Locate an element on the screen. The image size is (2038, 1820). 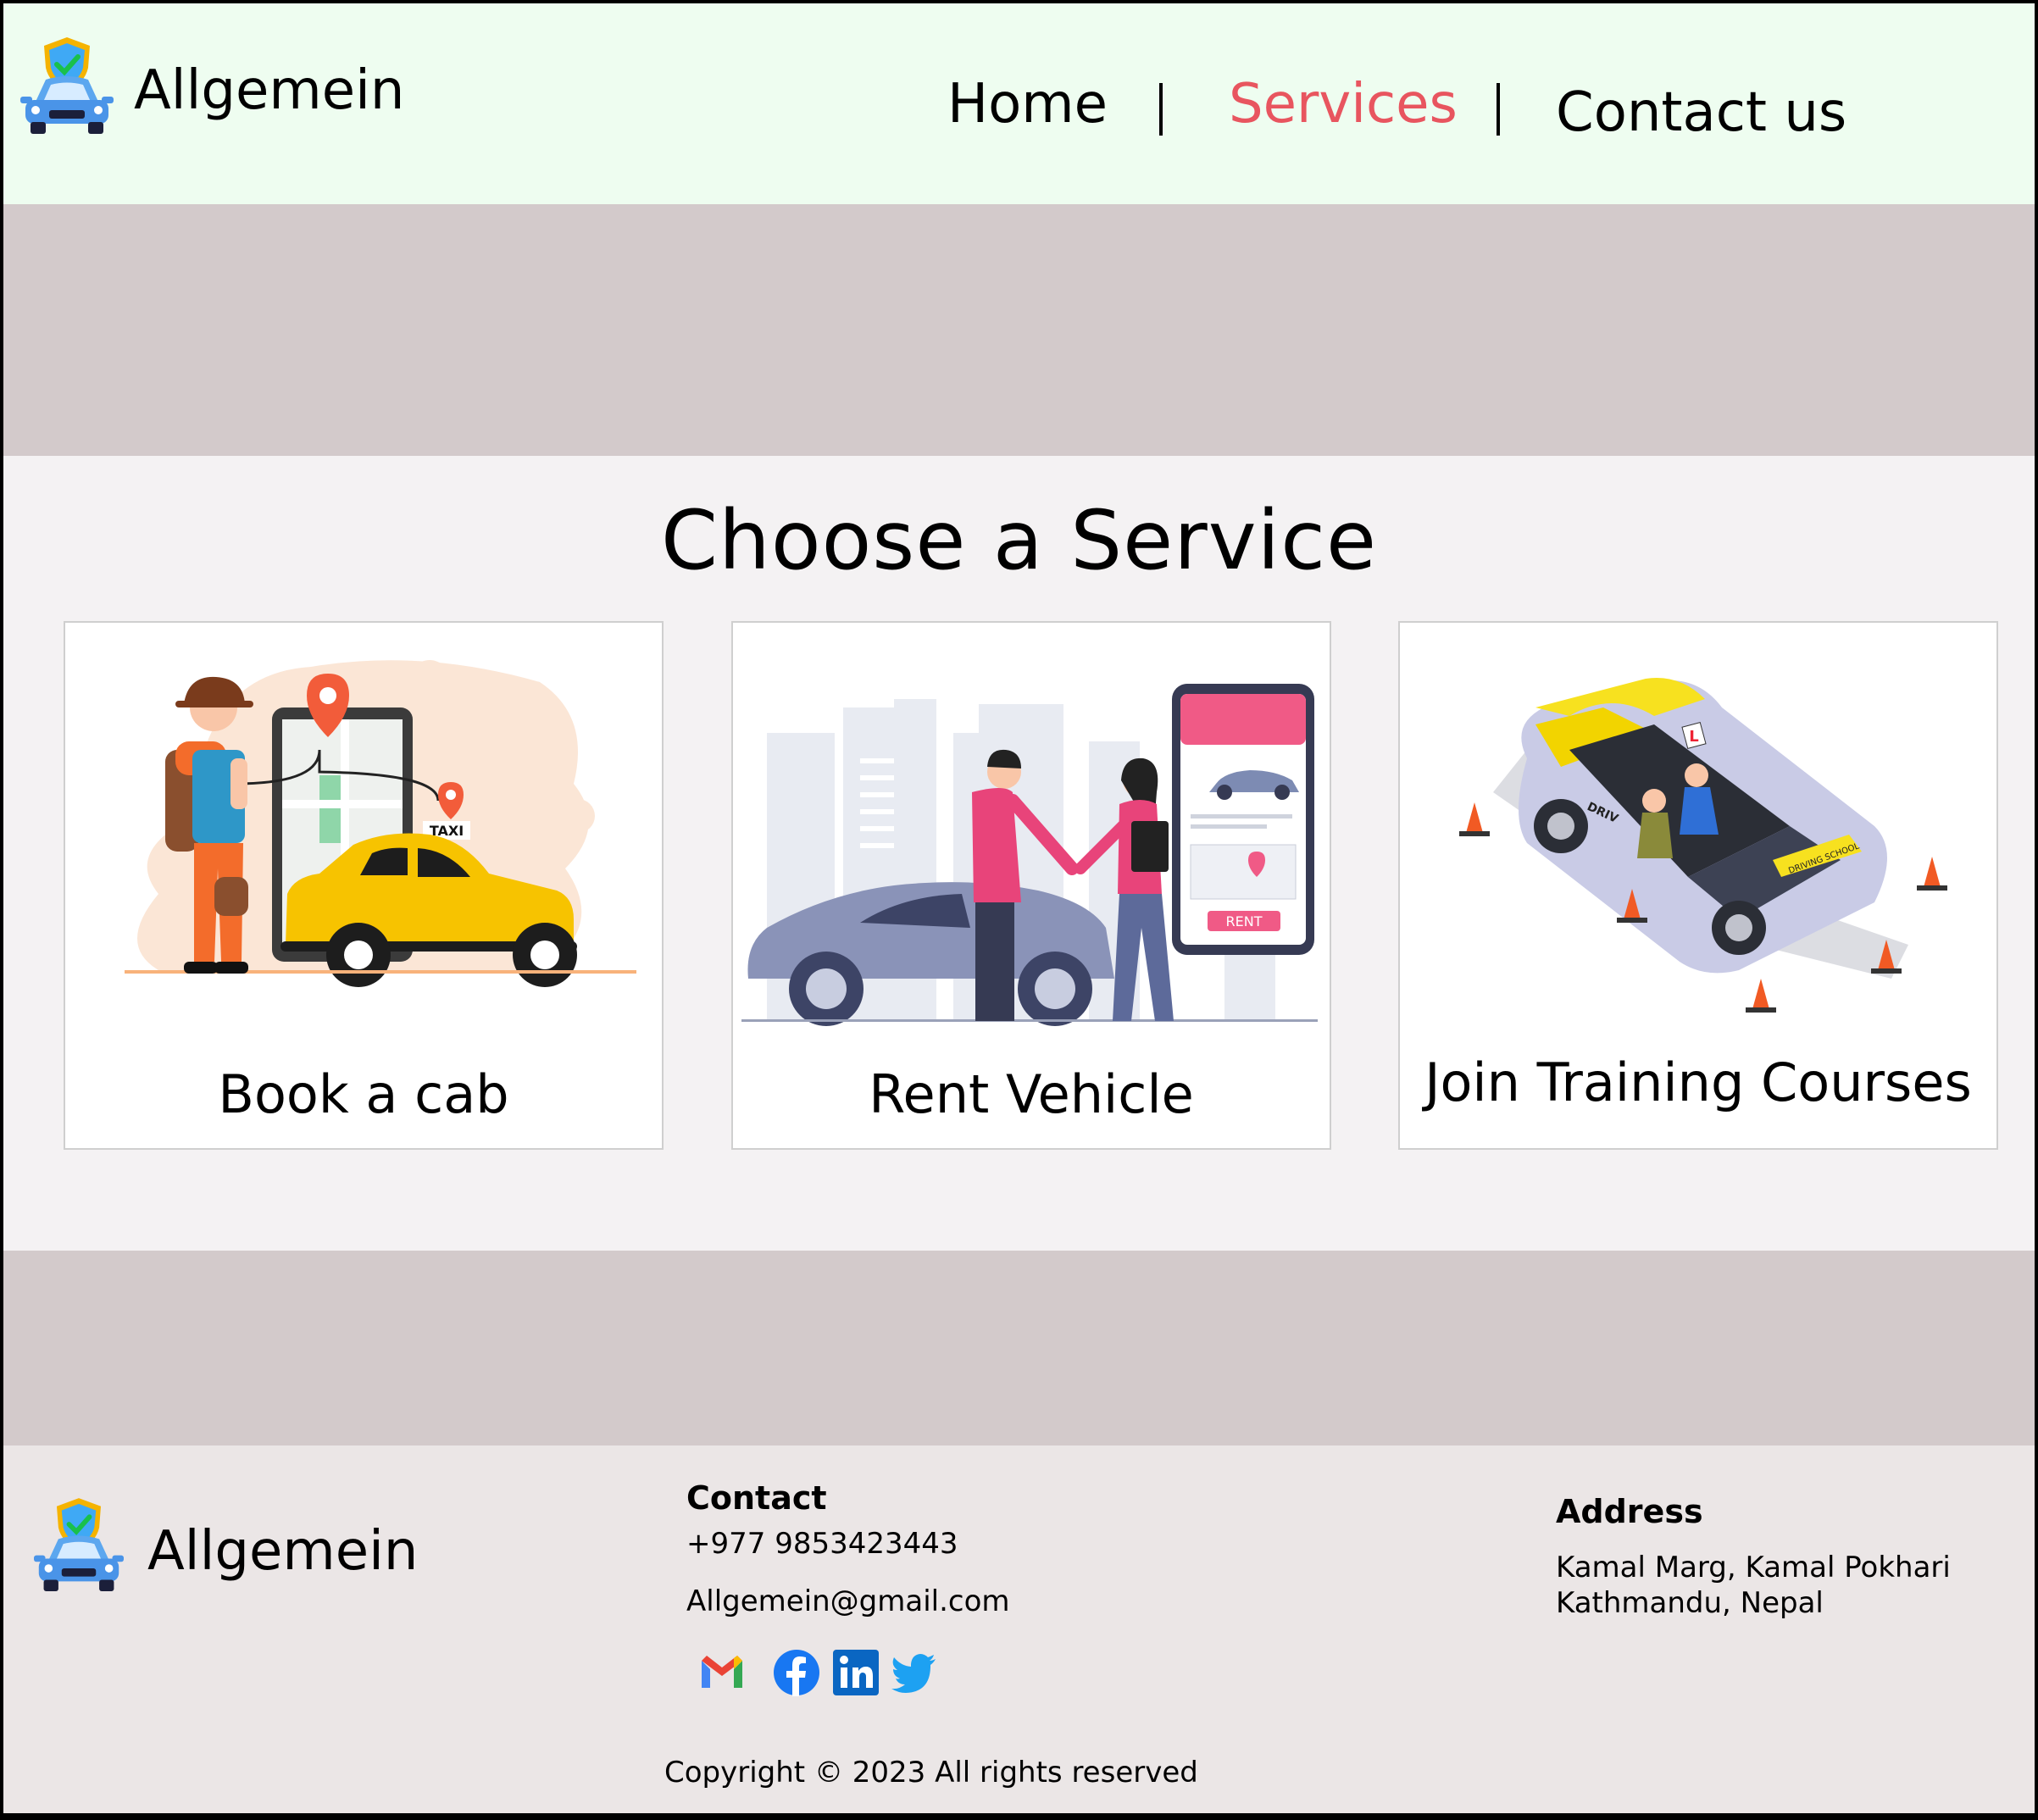
card-label-book-cab: Book a cab is located at coordinates (363, 1094).